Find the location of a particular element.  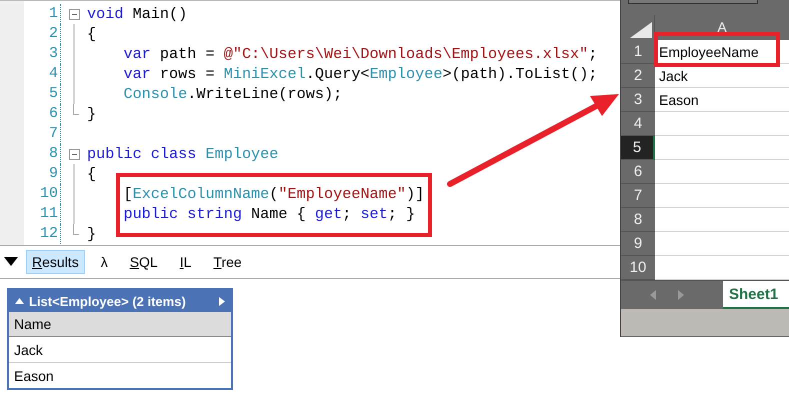

code-line: public class Employee is located at coordinates (182, 154).